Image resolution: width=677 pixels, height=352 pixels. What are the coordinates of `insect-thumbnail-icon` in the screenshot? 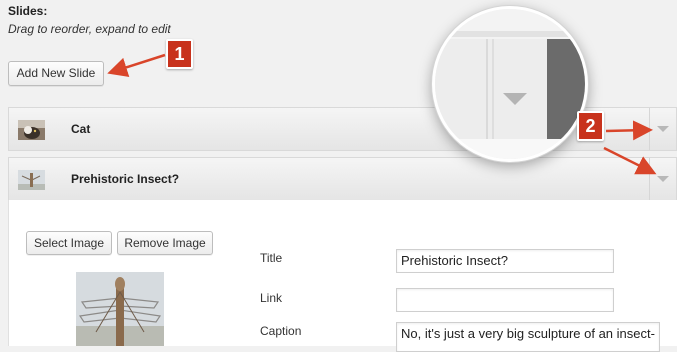 It's located at (31, 180).